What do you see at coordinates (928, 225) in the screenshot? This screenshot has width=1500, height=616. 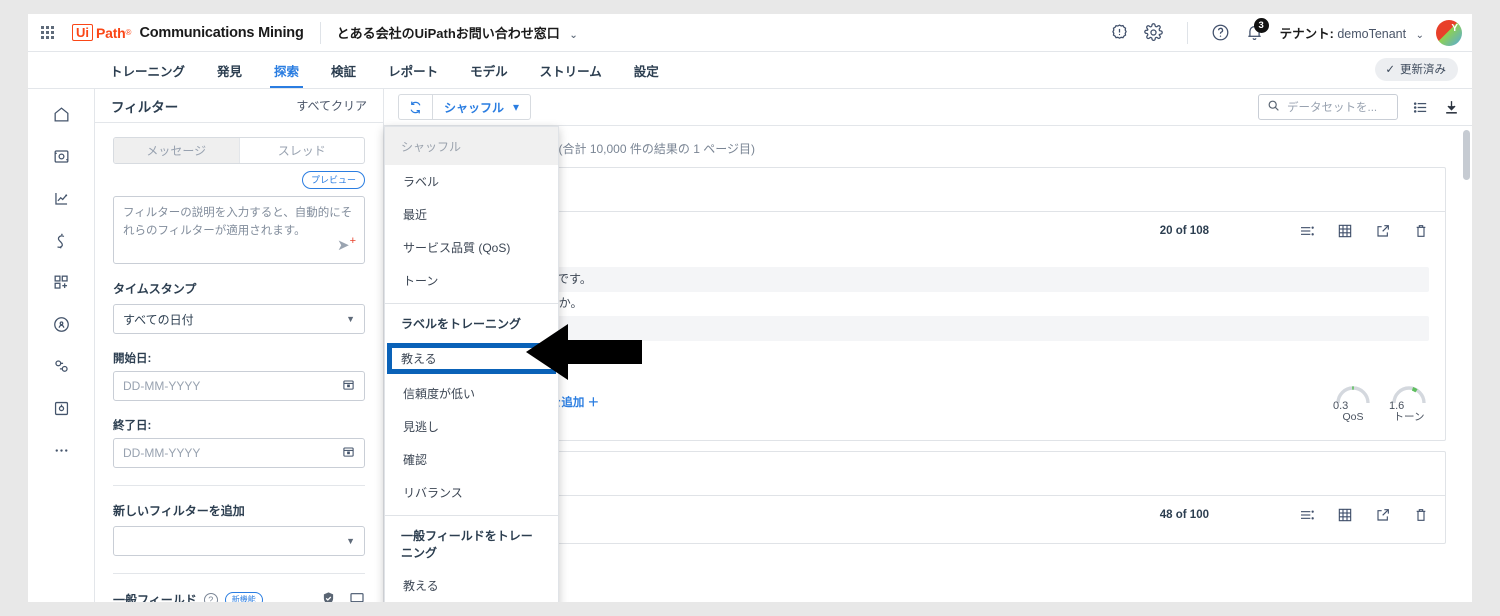 I see `card-meta-row: mpany5 ▾ 20 of 108` at bounding box center [928, 225].